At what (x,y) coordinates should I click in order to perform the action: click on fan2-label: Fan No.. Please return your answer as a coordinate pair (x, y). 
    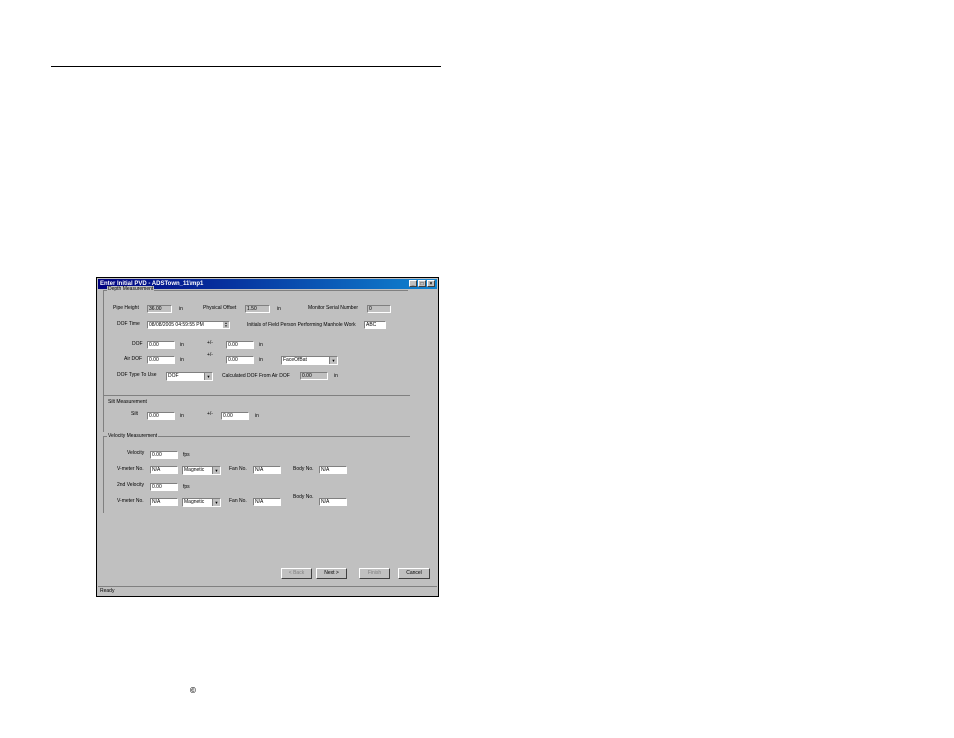
    Looking at the image, I should click on (238, 501).